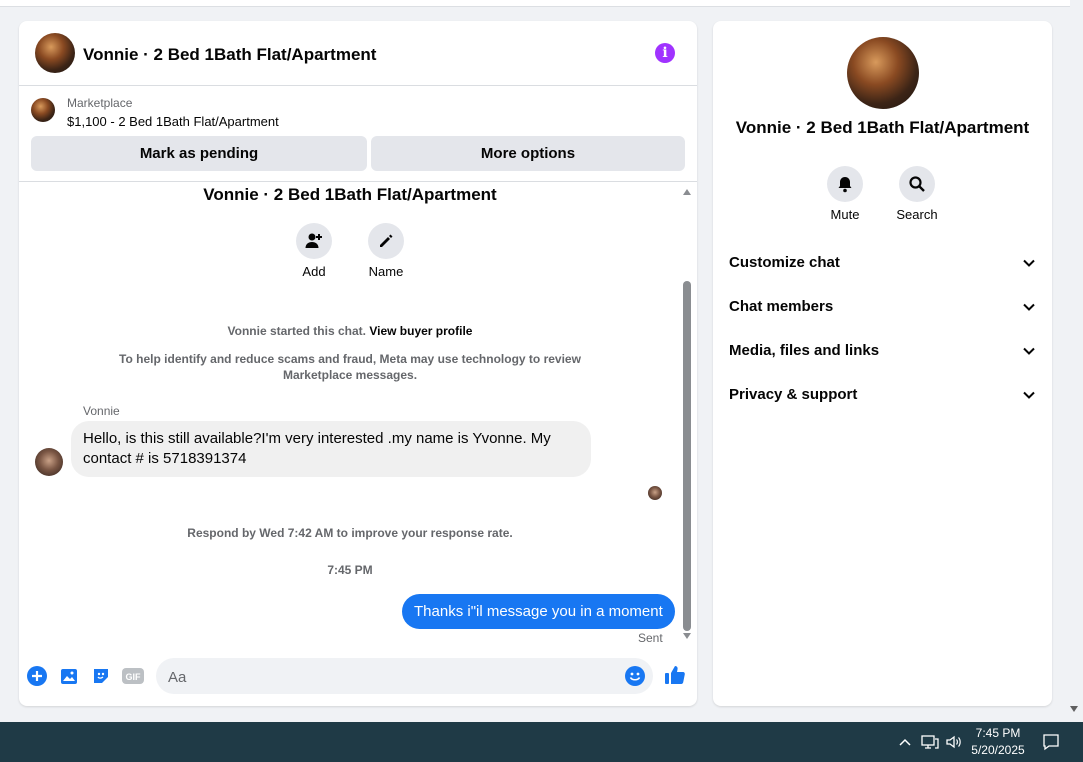 The image size is (1083, 762). What do you see at coordinates (388, 677) in the screenshot?
I see `message-input` at bounding box center [388, 677].